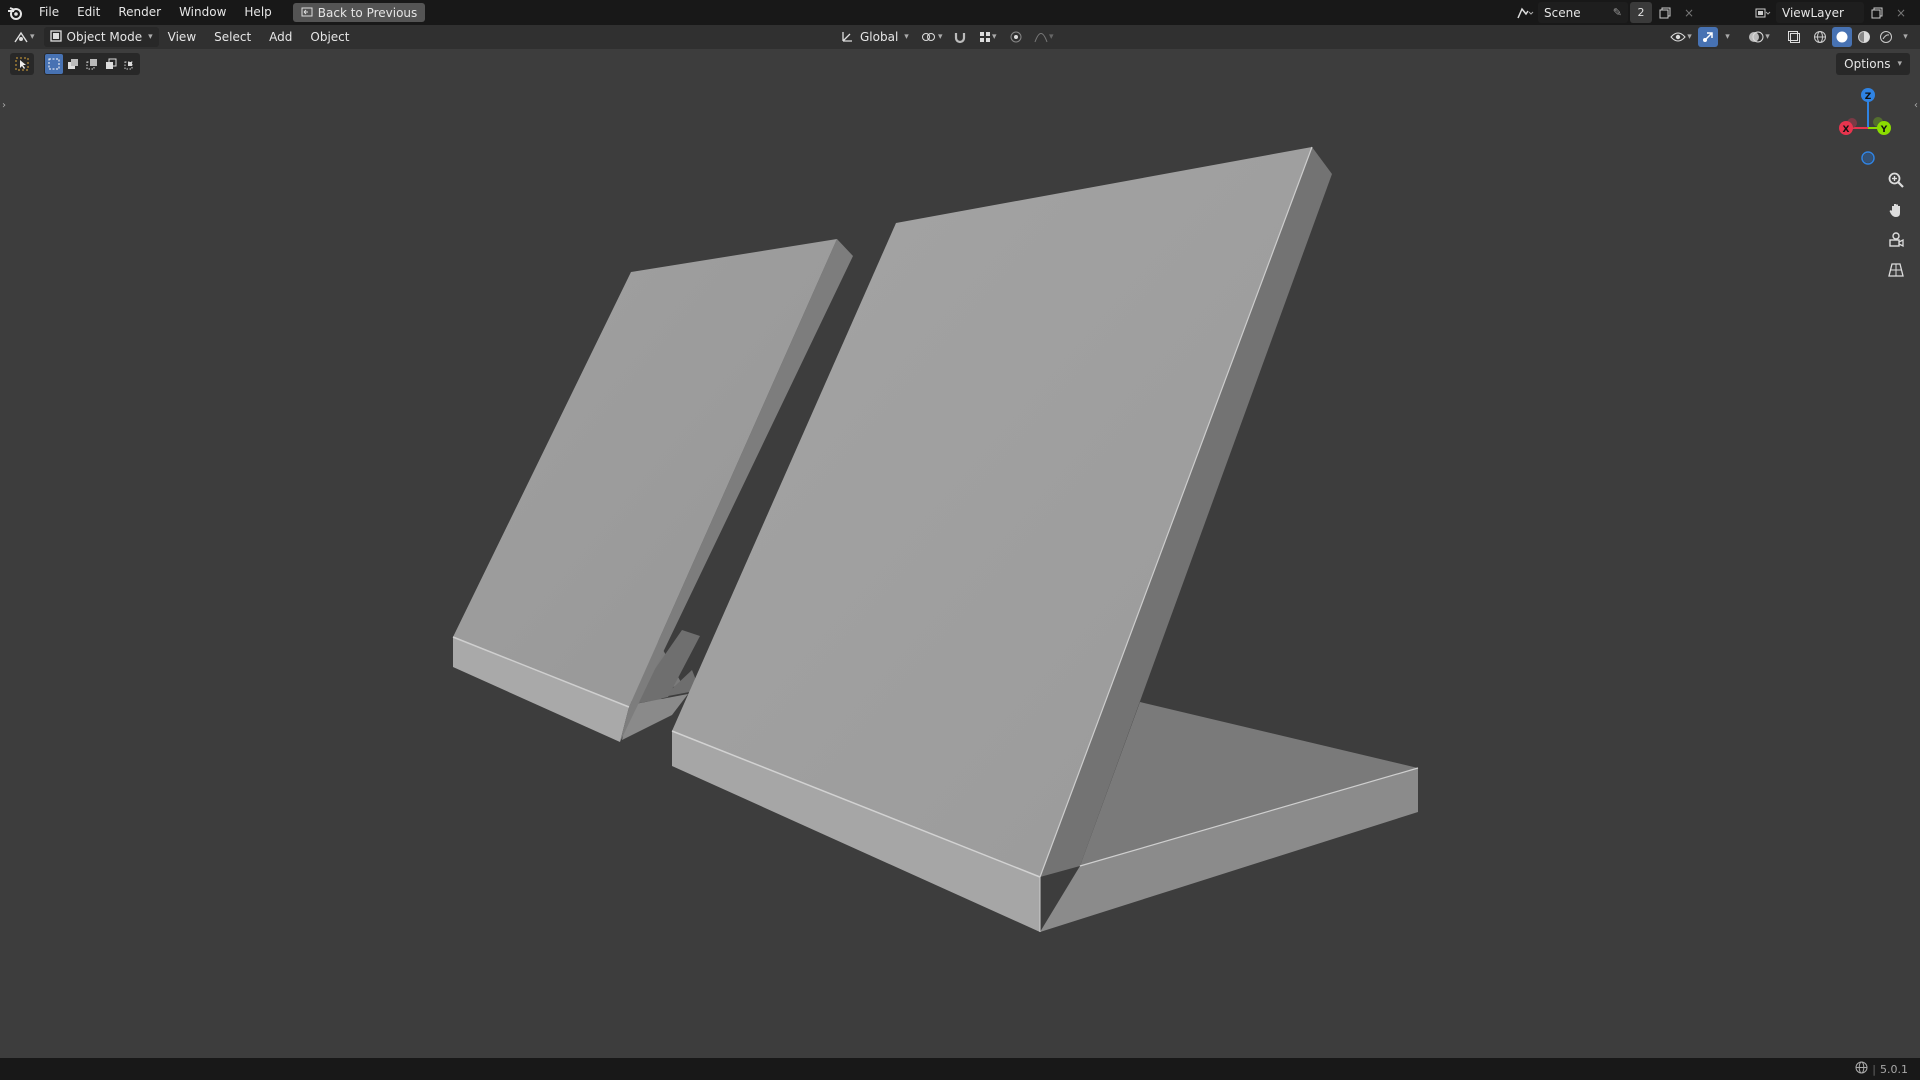  What do you see at coordinates (1905, 37) in the screenshot?
I see `shading-options-icon: ▾` at bounding box center [1905, 37].